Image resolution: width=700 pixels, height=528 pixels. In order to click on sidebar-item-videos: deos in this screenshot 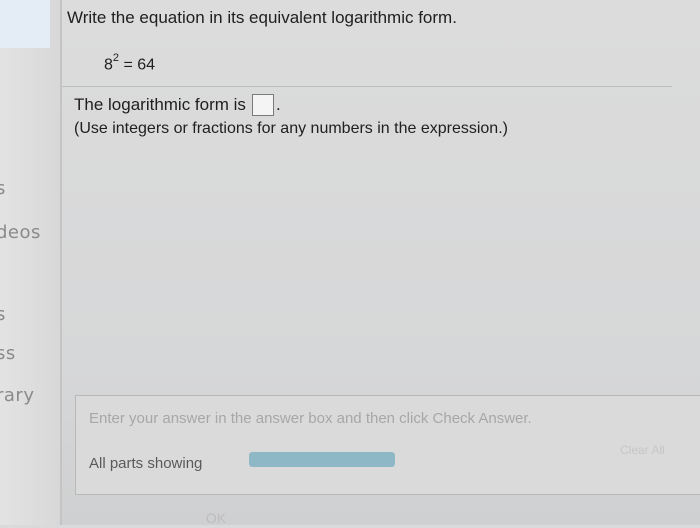, I will do `click(20, 232)`.